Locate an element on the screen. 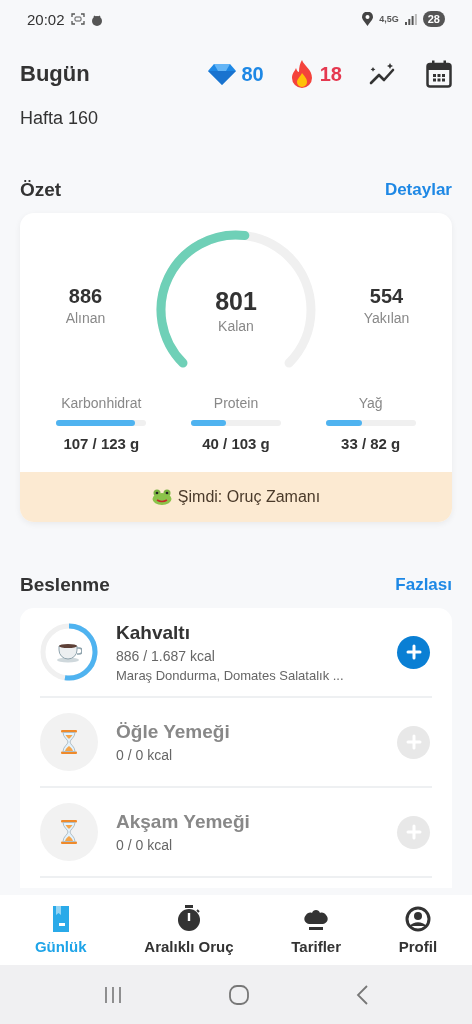  coffee-cup-icon is located at coordinates (69, 652).